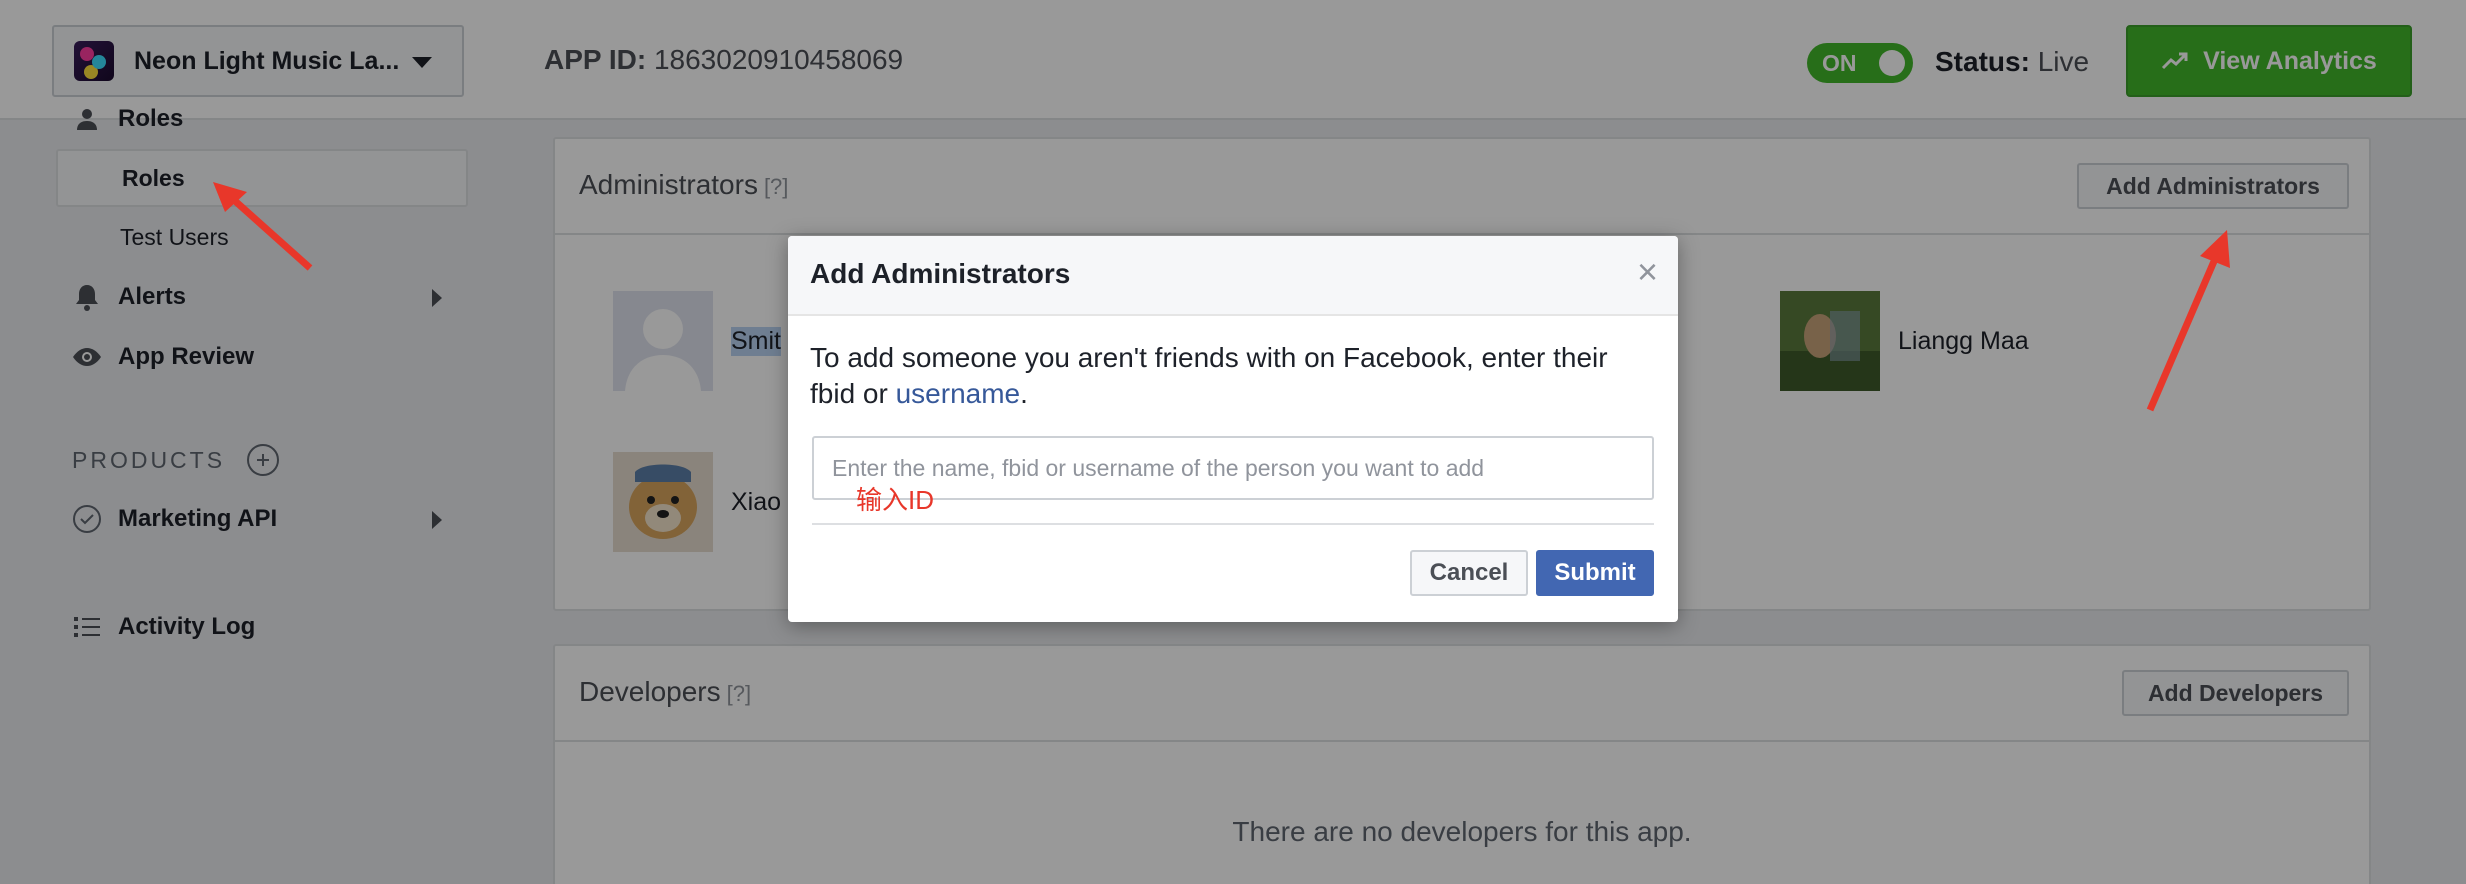 The width and height of the screenshot is (2466, 884). I want to click on dialog-header: Add Administrators ×, so click(1233, 276).